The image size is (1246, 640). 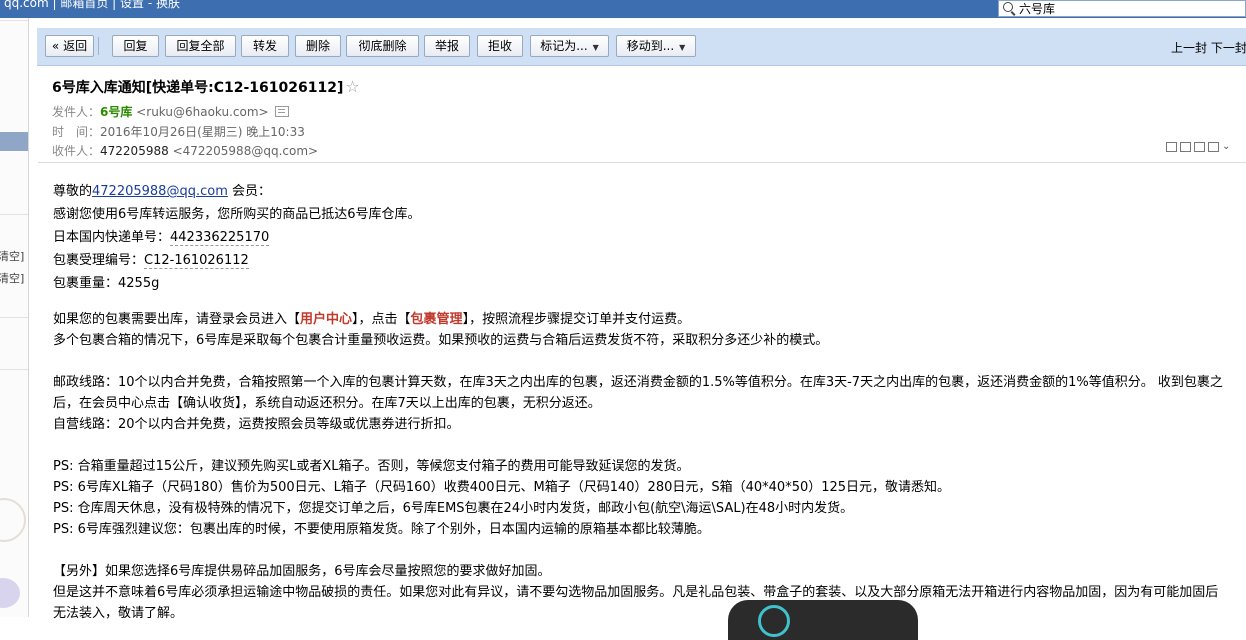 I want to click on sender-row: 发件人：6号库 <ruku@6haoku.com>, so click(x=170, y=111).